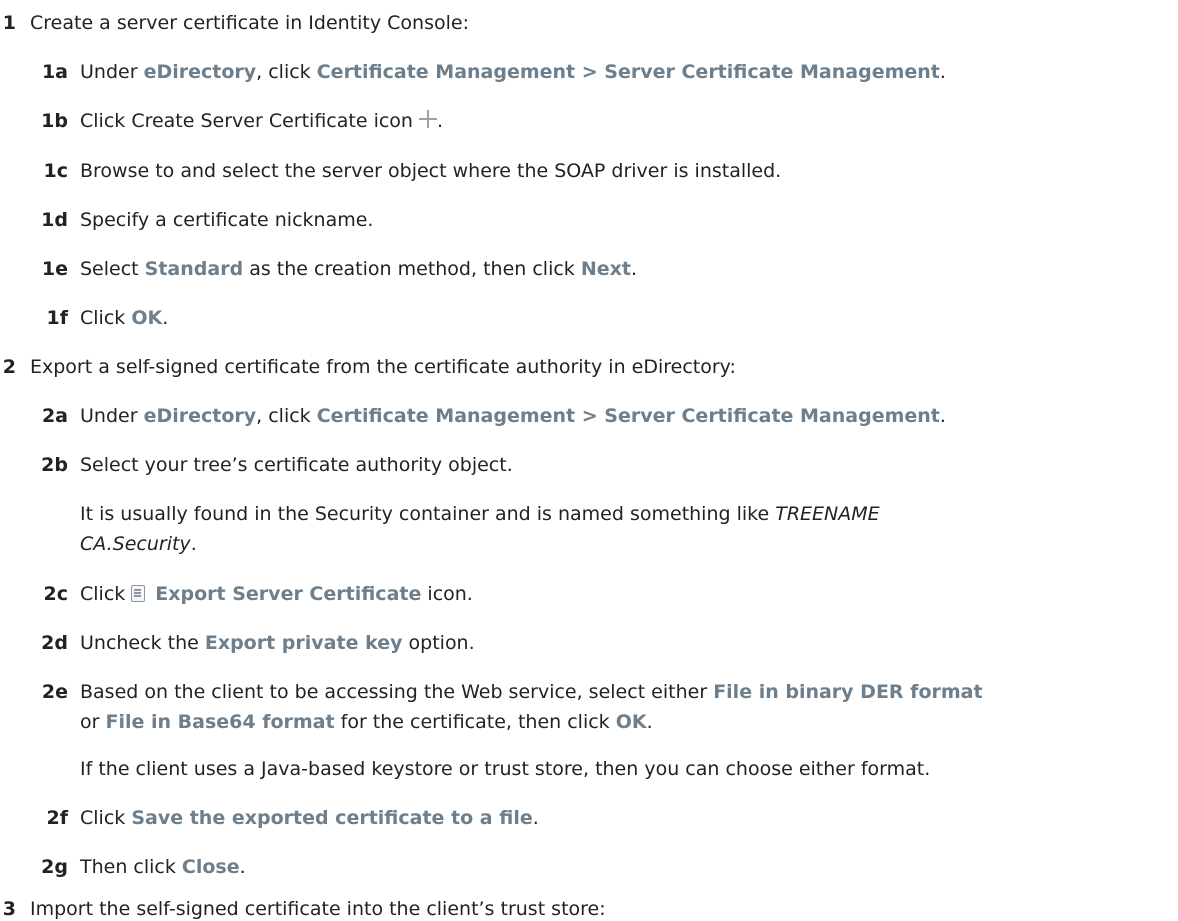 Image resolution: width=1178 pixels, height=921 pixels. What do you see at coordinates (848, 692) in the screenshot?
I see `ui-term: File in binary DER format` at bounding box center [848, 692].